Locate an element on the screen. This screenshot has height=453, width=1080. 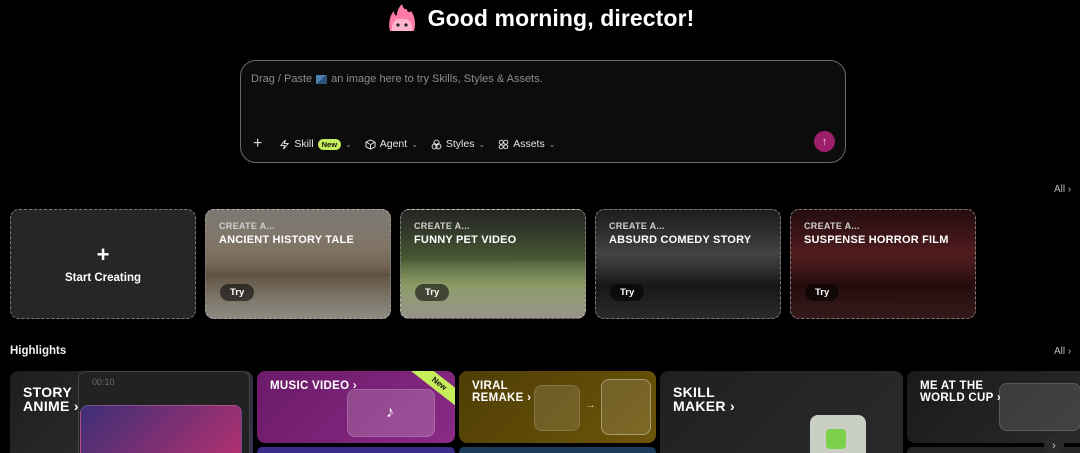
new-badge: New is located at coordinates (329, 144).